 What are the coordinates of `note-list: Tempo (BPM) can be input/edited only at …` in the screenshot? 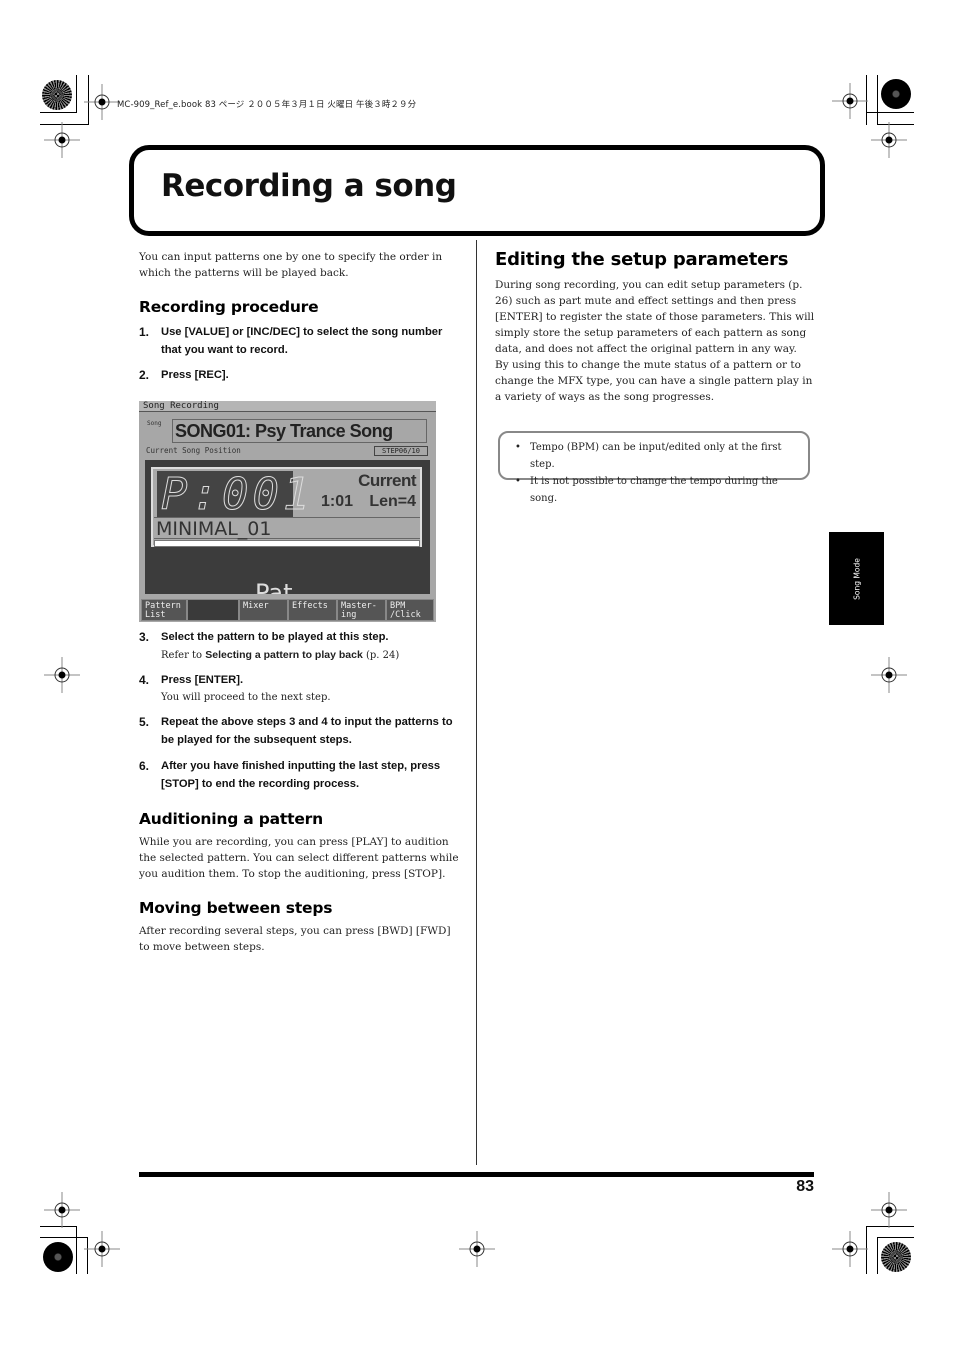 It's located at (654, 470).